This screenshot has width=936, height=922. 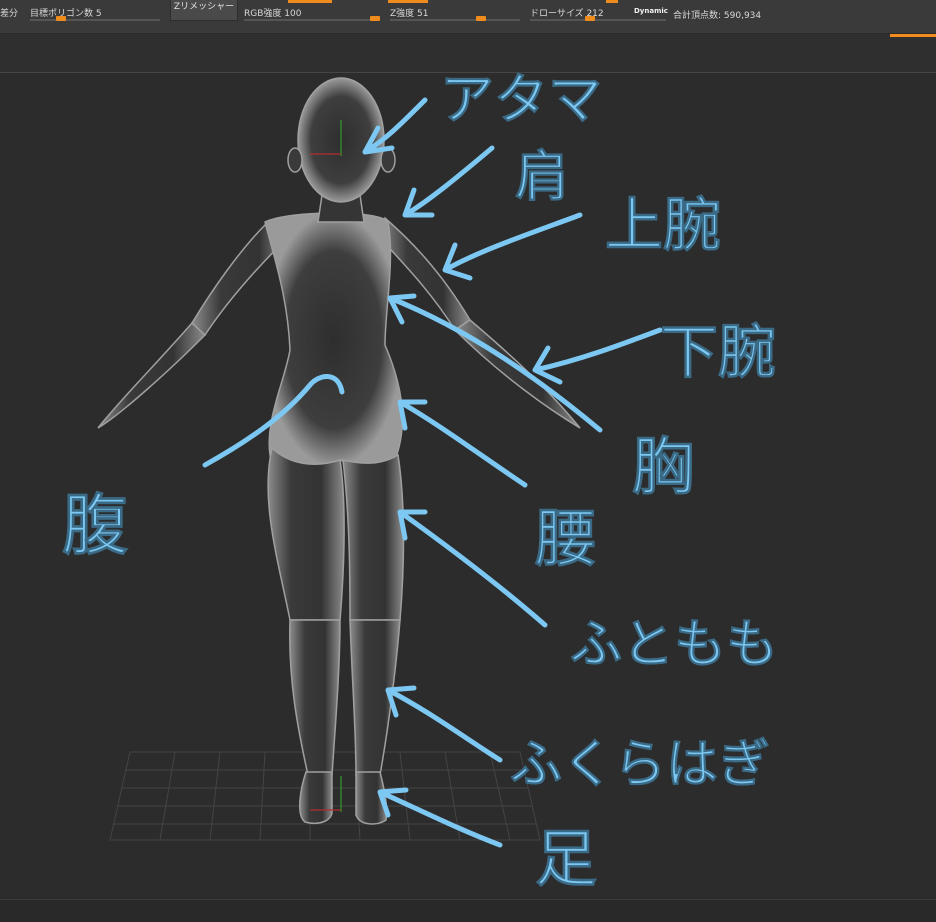 I want to click on left-thigh, so click(x=306, y=533).